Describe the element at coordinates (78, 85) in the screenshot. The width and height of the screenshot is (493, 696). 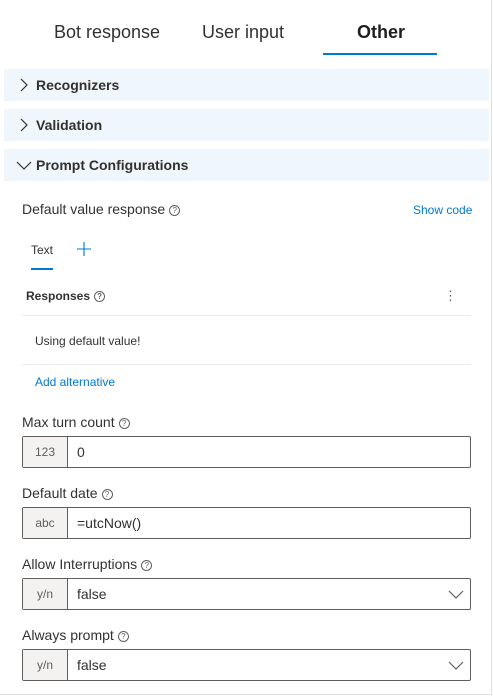
I see `section-label: Recognizers` at that location.